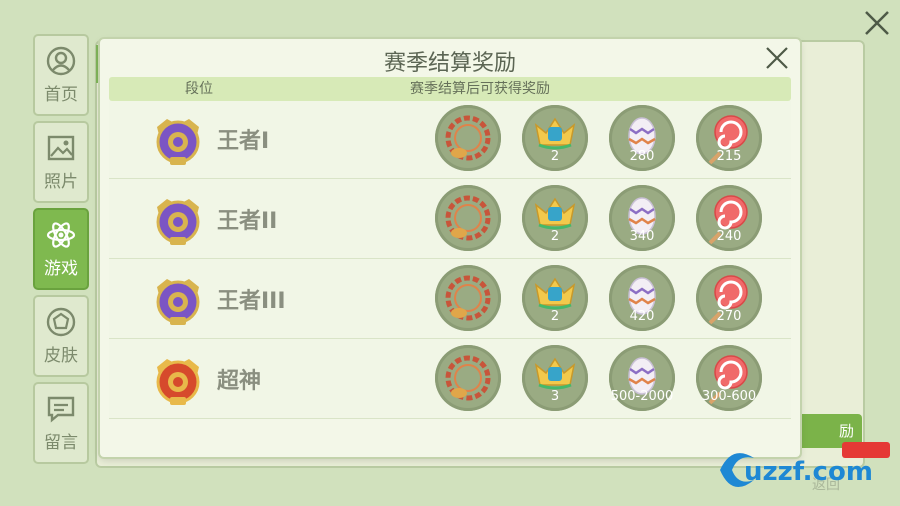  Describe the element at coordinates (480, 89) in the screenshot. I see `column-header-reward: 赛季结算后可获得奖励` at that location.